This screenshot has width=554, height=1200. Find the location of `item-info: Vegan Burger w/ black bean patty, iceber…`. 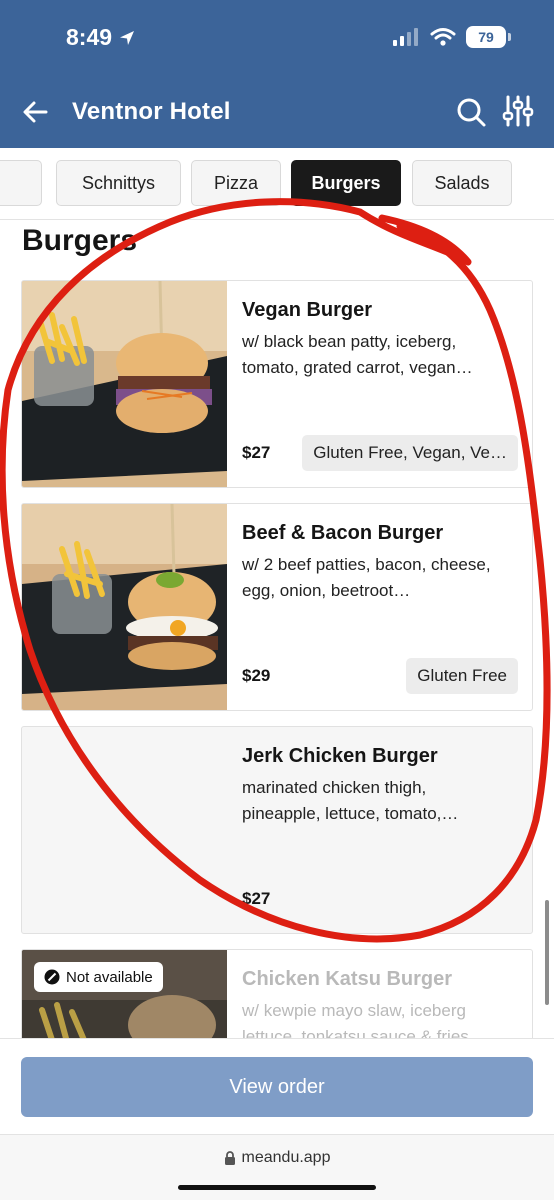

item-info: Vegan Burger w/ black bean patty, iceber… is located at coordinates (380, 384).